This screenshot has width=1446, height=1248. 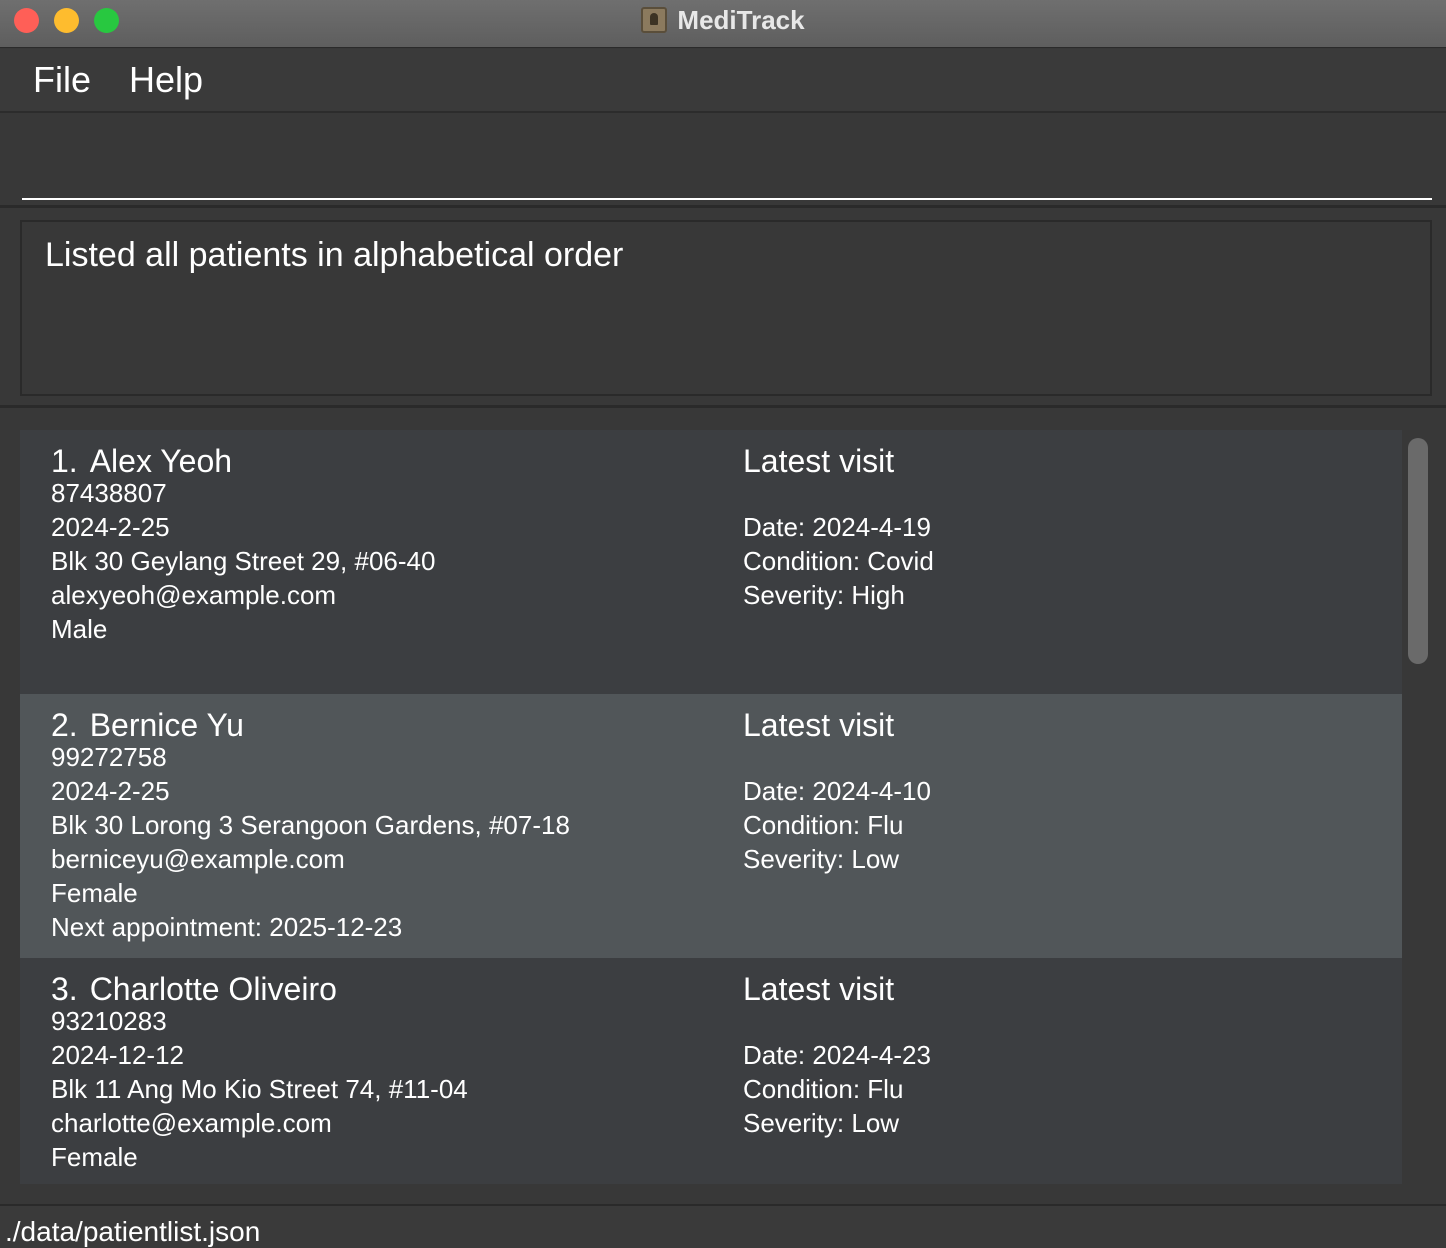 I want to click on patient-index: 1., so click(x=64, y=461).